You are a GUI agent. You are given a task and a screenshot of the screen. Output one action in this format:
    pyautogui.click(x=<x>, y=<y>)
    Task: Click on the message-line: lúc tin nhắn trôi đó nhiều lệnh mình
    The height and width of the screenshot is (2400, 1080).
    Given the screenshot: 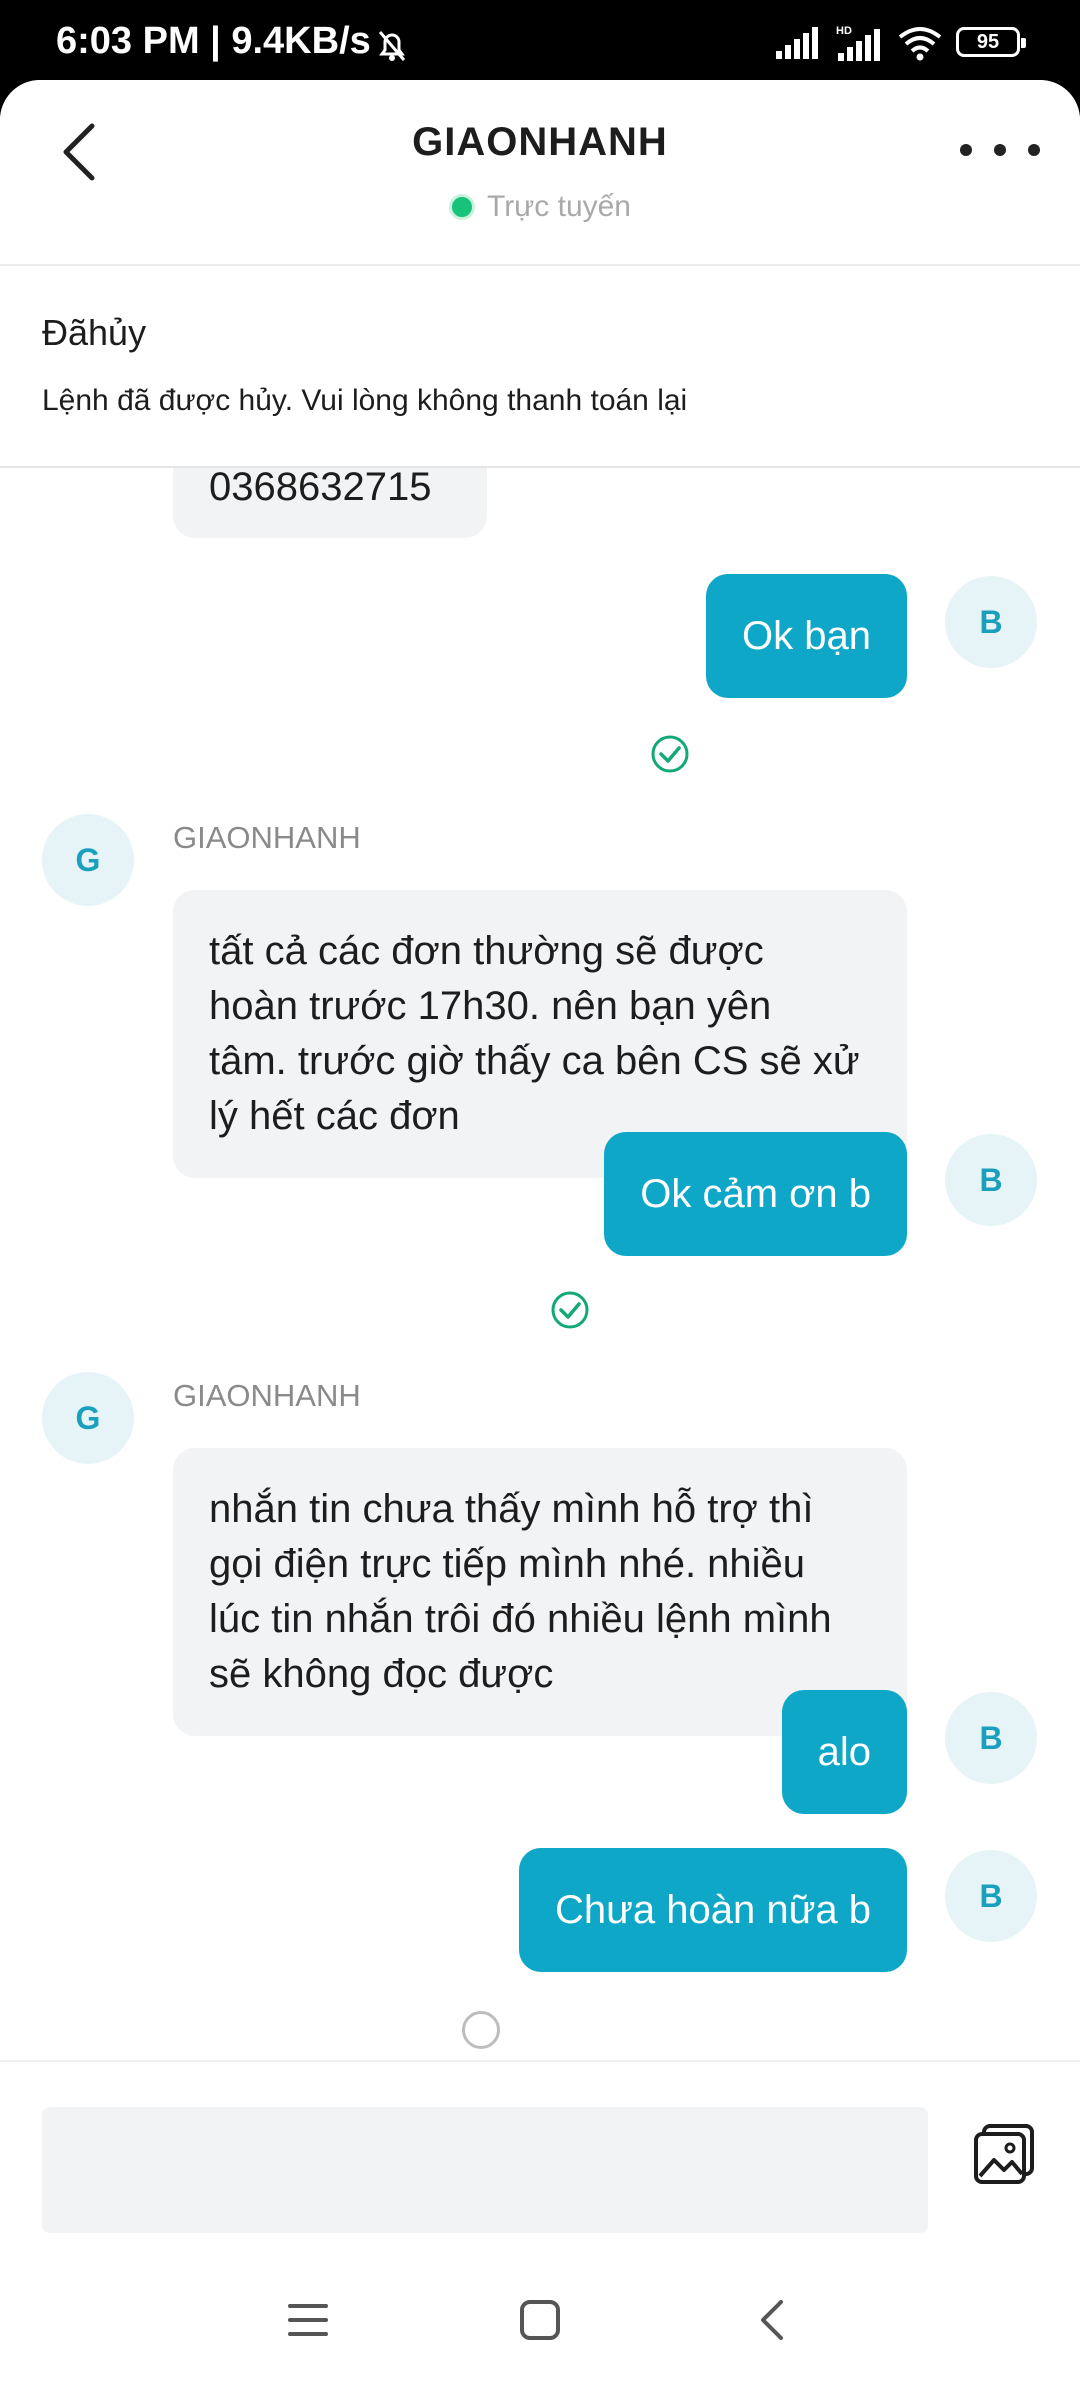 What is the action you would take?
    pyautogui.click(x=520, y=1619)
    